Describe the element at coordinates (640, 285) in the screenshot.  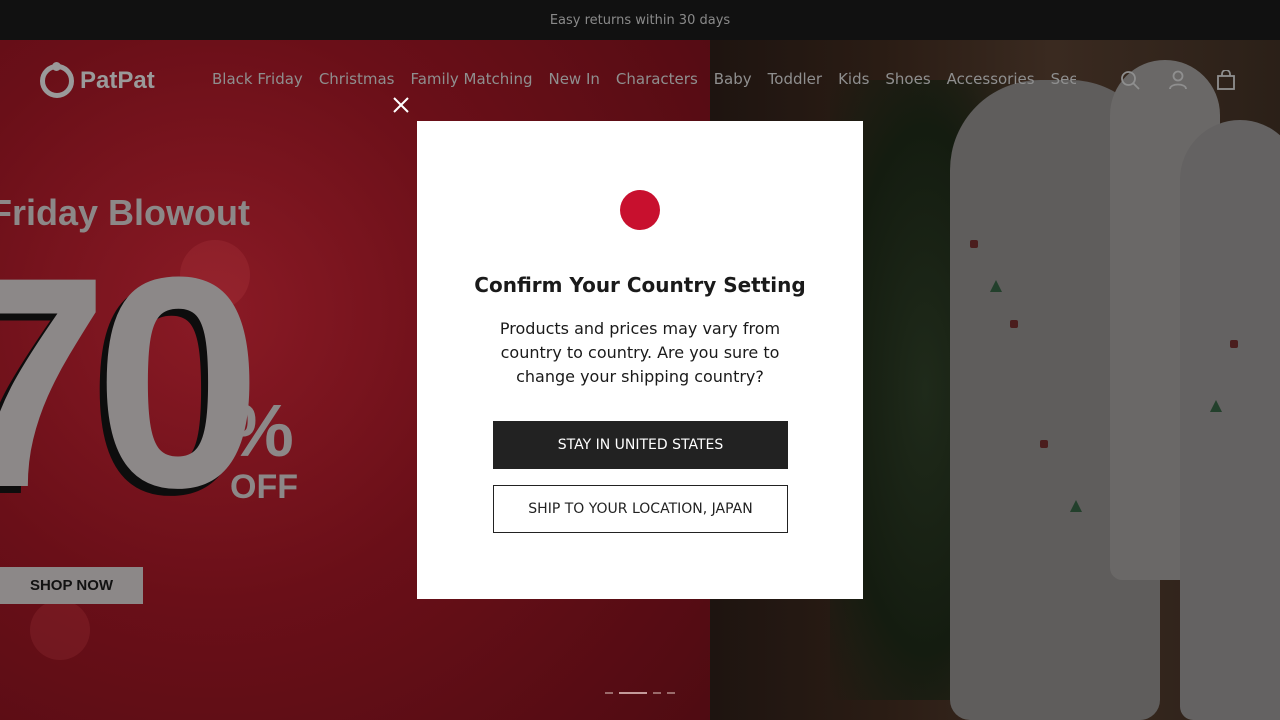
I see `dialog-title: Confirm Your Country Setting` at that location.